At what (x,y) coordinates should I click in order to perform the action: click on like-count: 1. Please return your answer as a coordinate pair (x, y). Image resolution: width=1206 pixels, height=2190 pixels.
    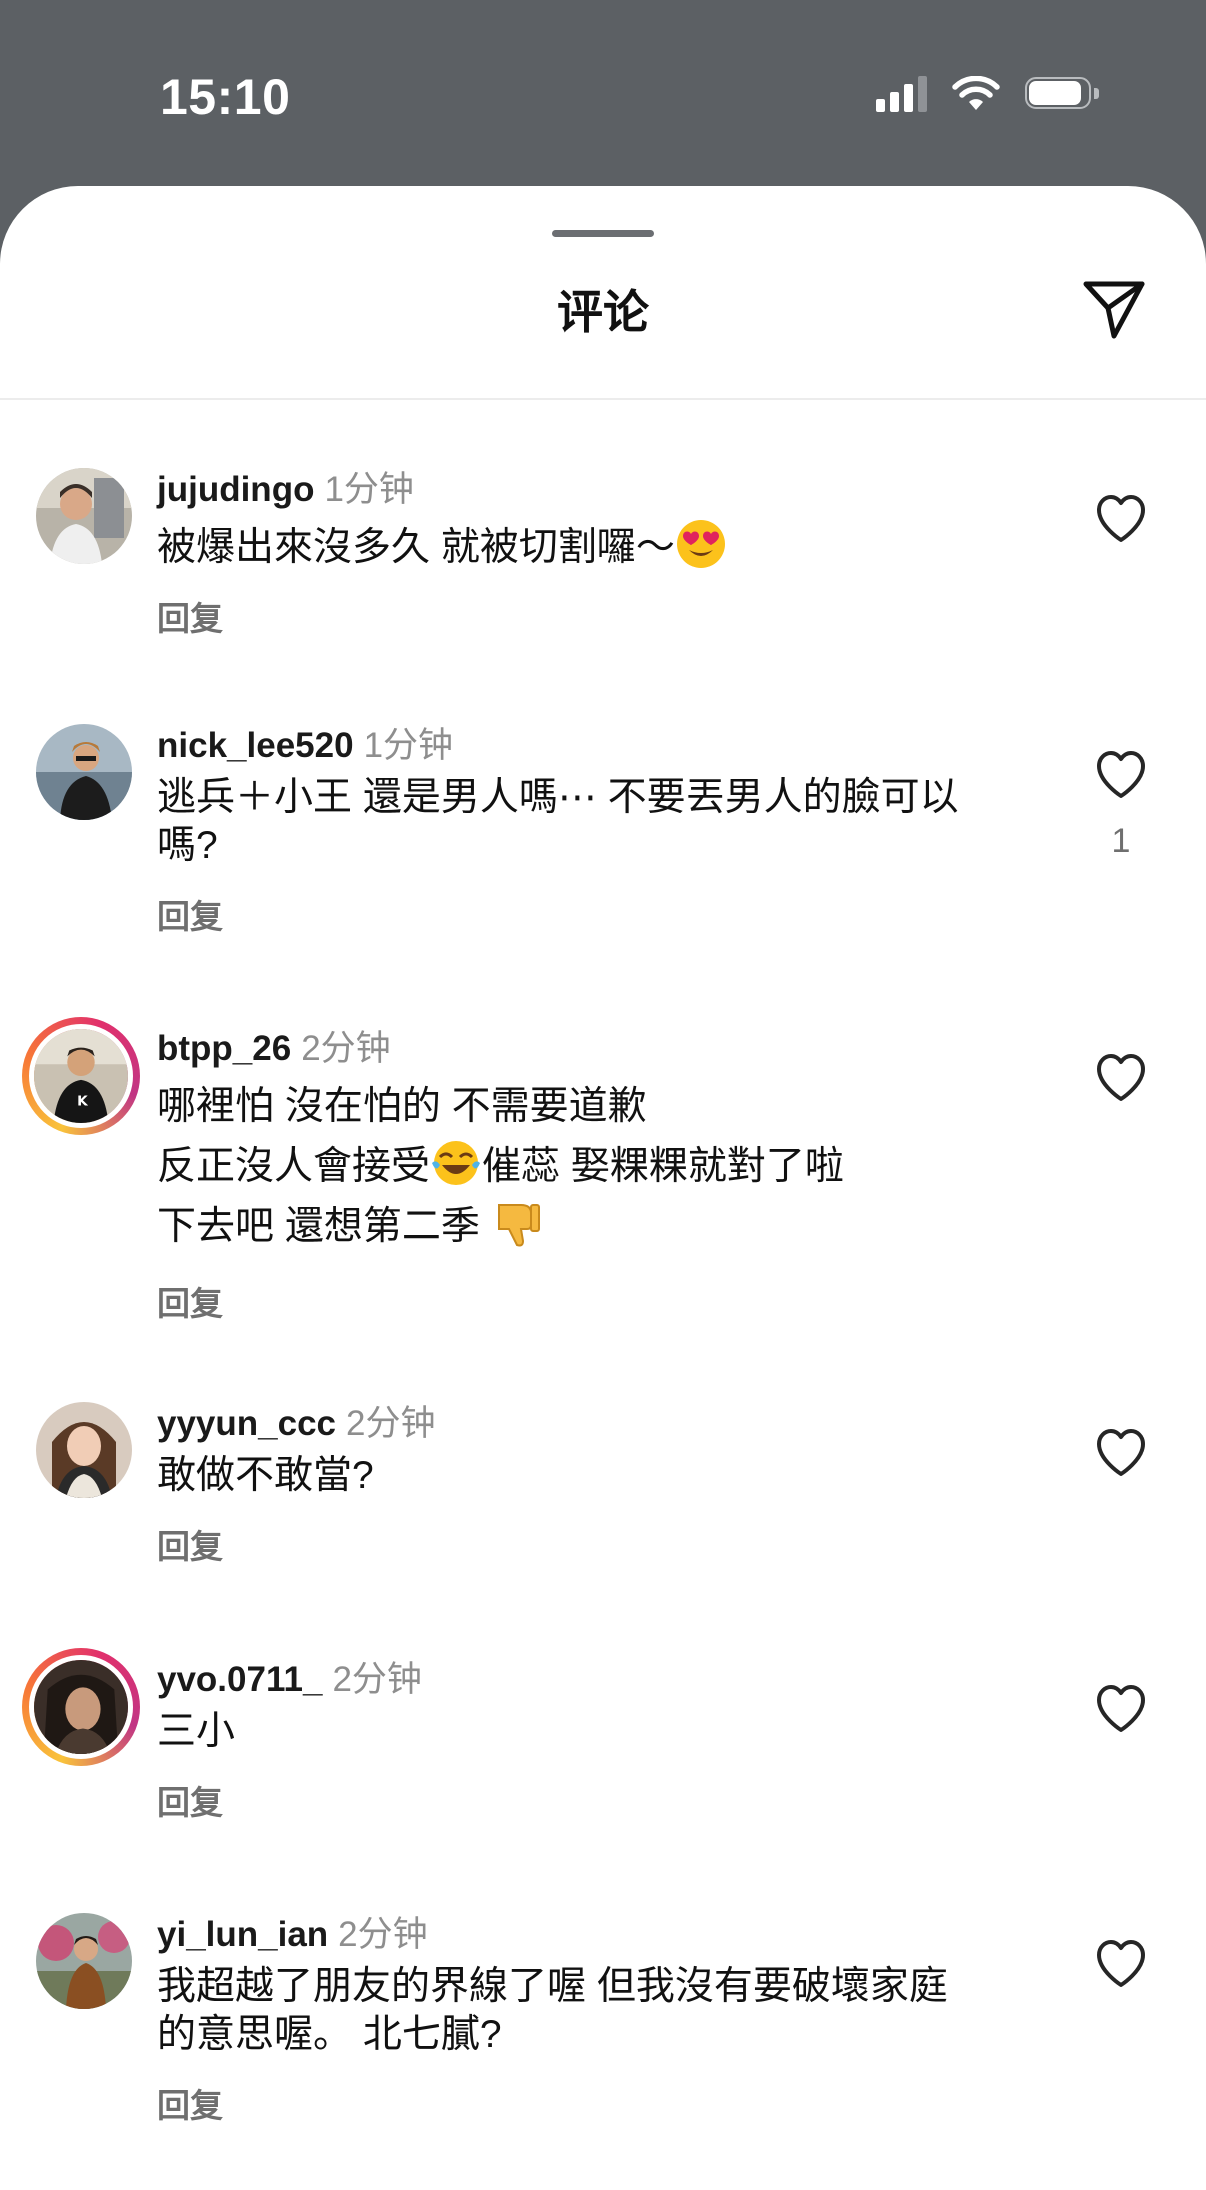
    Looking at the image, I should click on (1121, 841).